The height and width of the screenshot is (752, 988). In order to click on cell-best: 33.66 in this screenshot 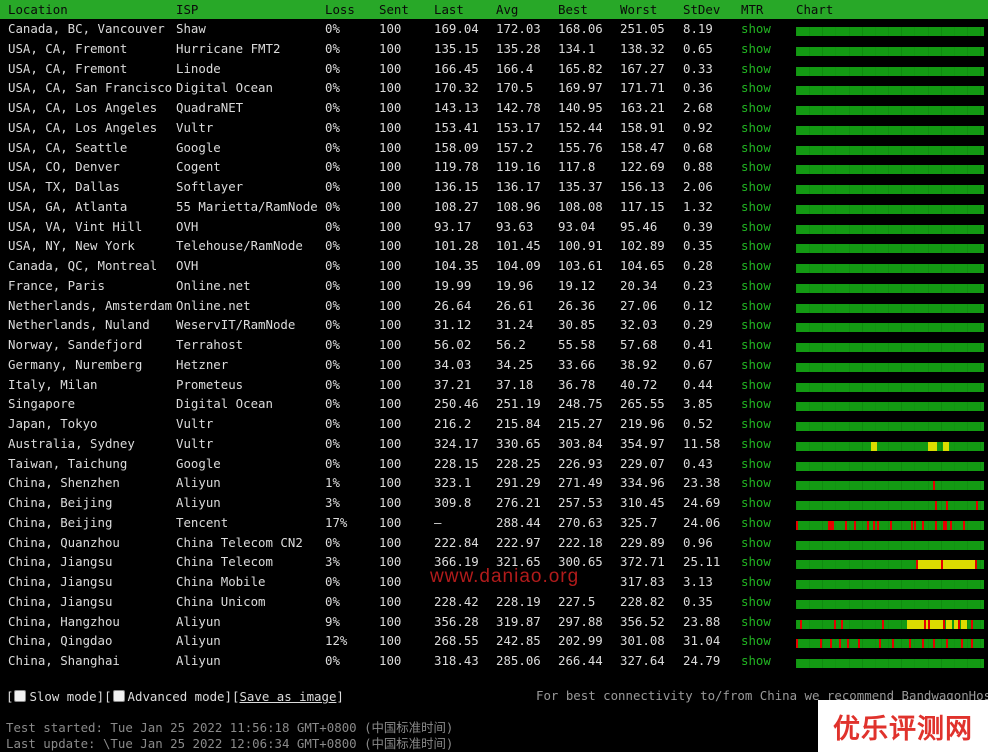, I will do `click(577, 364)`.